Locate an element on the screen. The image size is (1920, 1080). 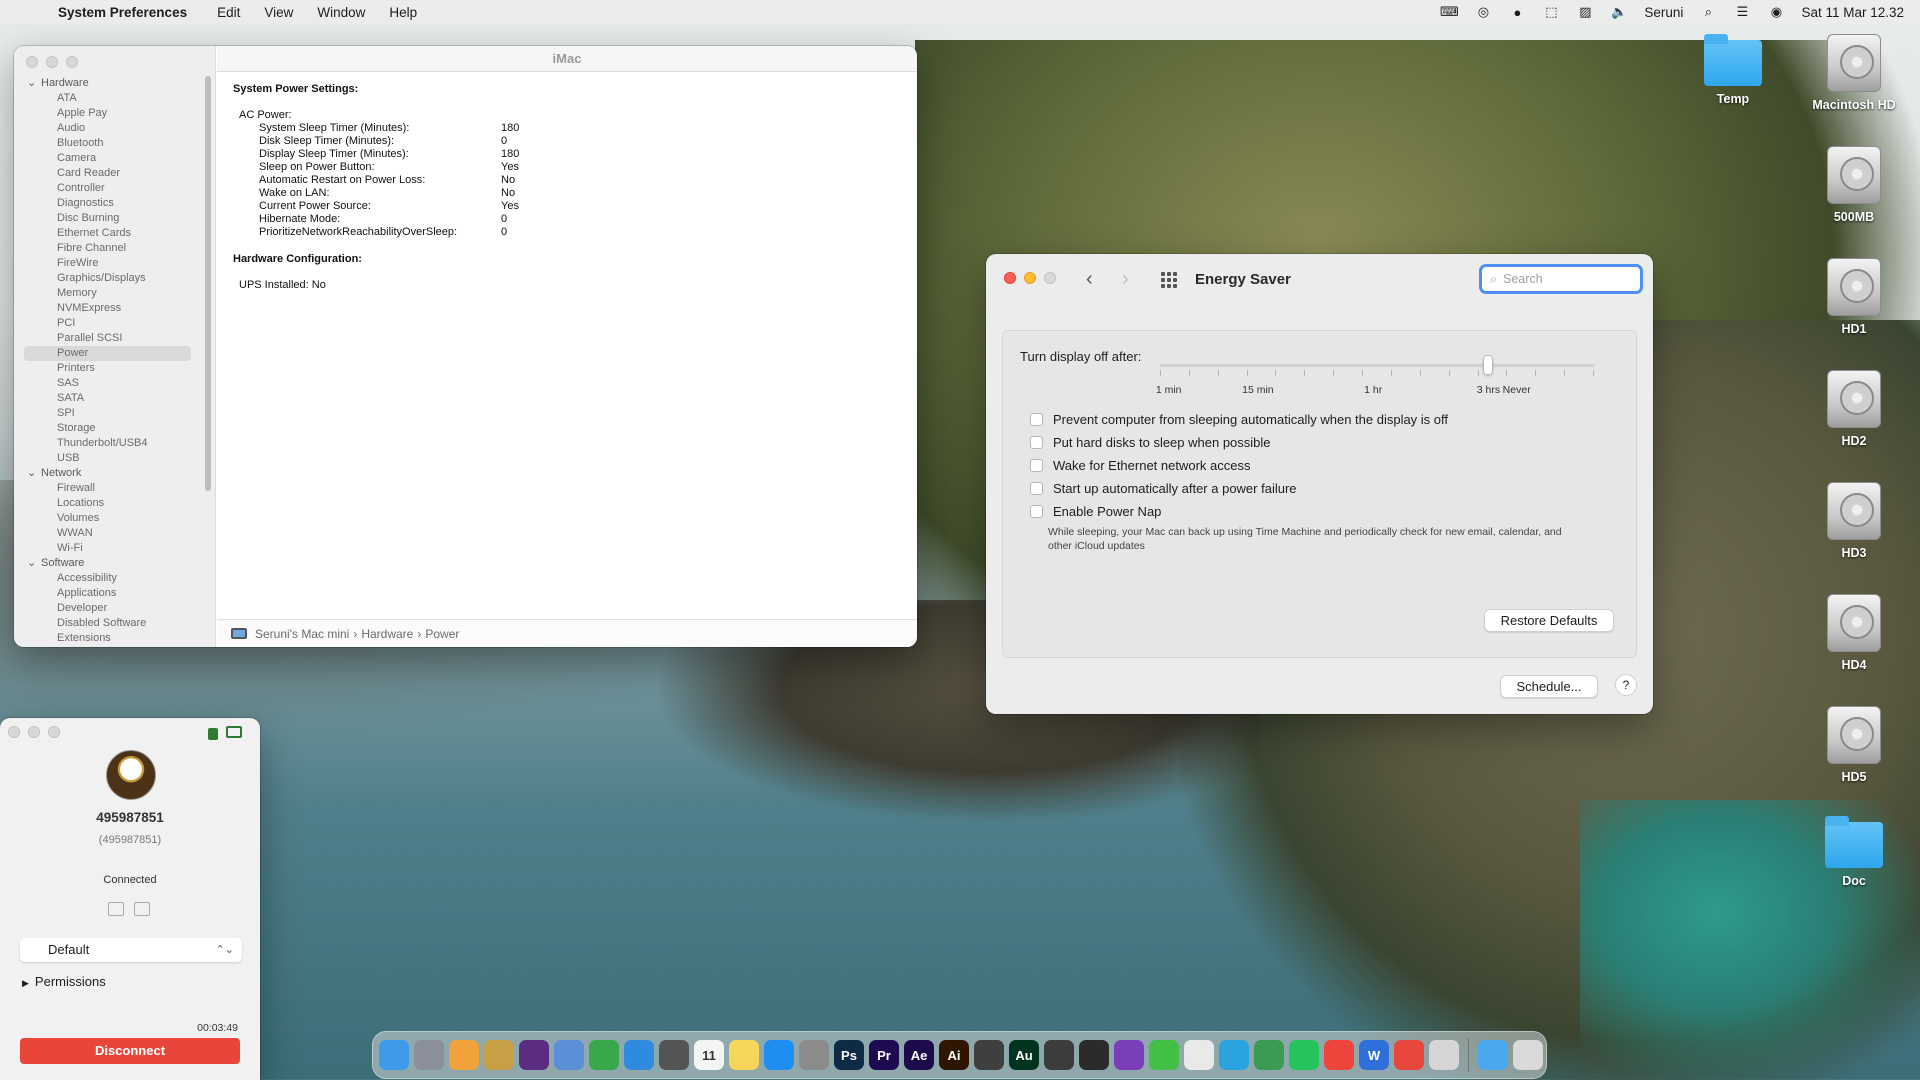
final-cut-icon is located at coordinates (989, 1055).